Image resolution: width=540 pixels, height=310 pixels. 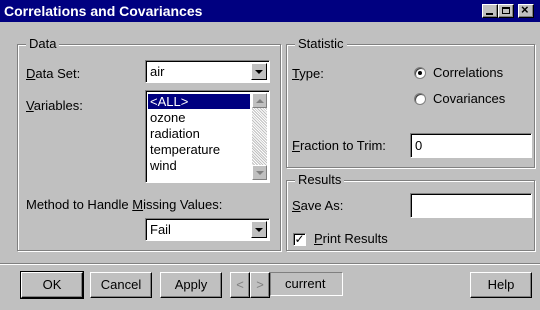 I want to click on maximize-icon, so click(x=506, y=10).